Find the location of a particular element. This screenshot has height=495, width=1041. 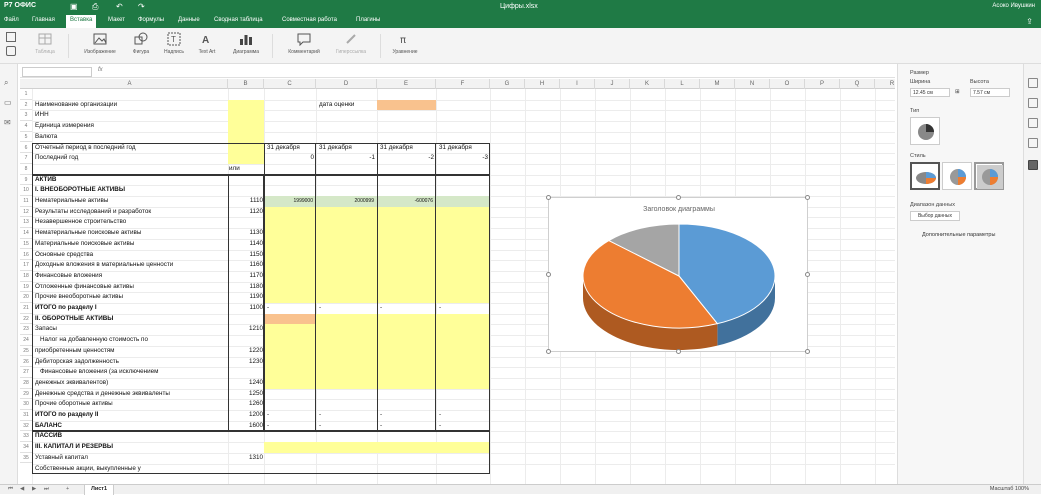

column-header: L is located at coordinates (682, 84).